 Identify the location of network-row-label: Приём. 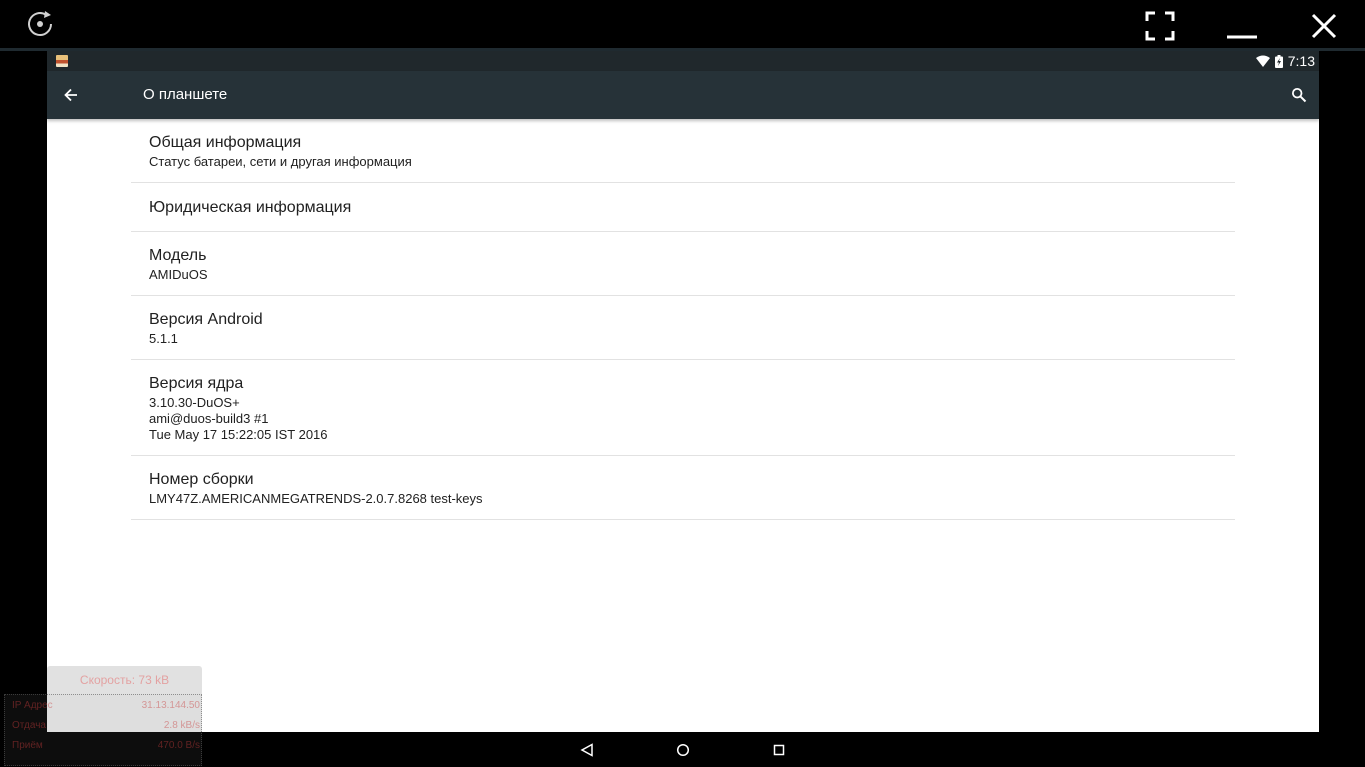
(27, 745).